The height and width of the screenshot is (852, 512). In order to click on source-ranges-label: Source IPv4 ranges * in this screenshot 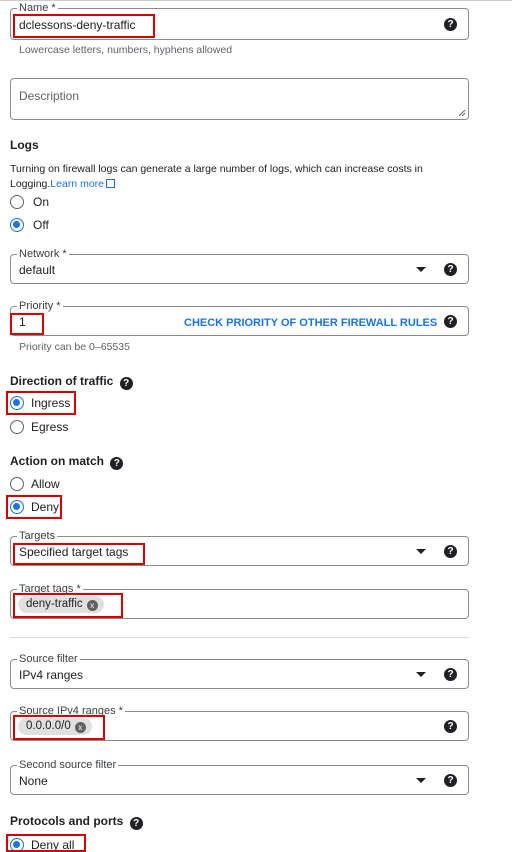, I will do `click(71, 711)`.